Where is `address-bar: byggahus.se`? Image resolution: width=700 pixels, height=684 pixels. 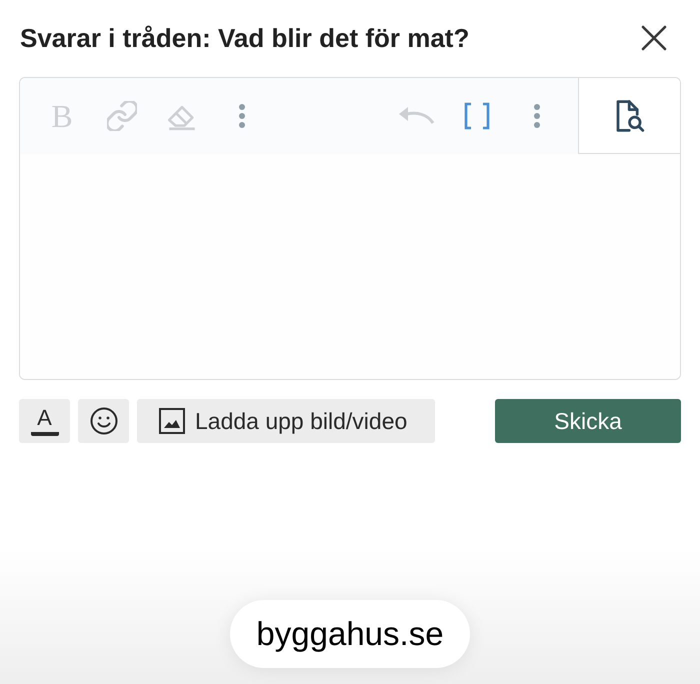 address-bar: byggahus.se is located at coordinates (350, 634).